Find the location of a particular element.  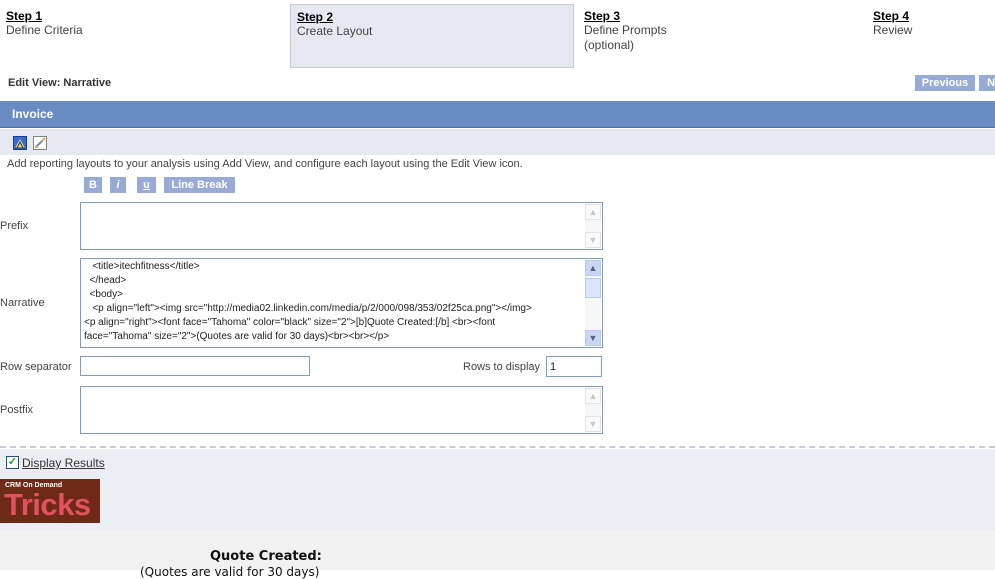

step-2-description: Create Layout is located at coordinates (335, 31).